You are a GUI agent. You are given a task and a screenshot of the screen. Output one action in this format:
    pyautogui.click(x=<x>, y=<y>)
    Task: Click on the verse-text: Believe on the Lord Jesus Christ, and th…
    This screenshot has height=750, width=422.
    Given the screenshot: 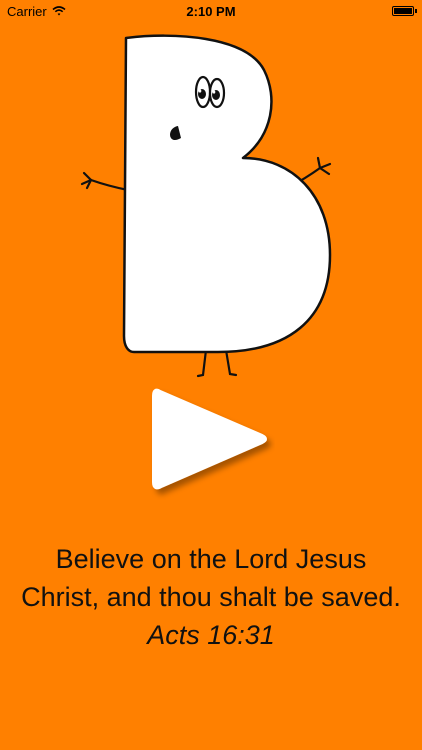 What is the action you would take?
    pyautogui.click(x=211, y=578)
    